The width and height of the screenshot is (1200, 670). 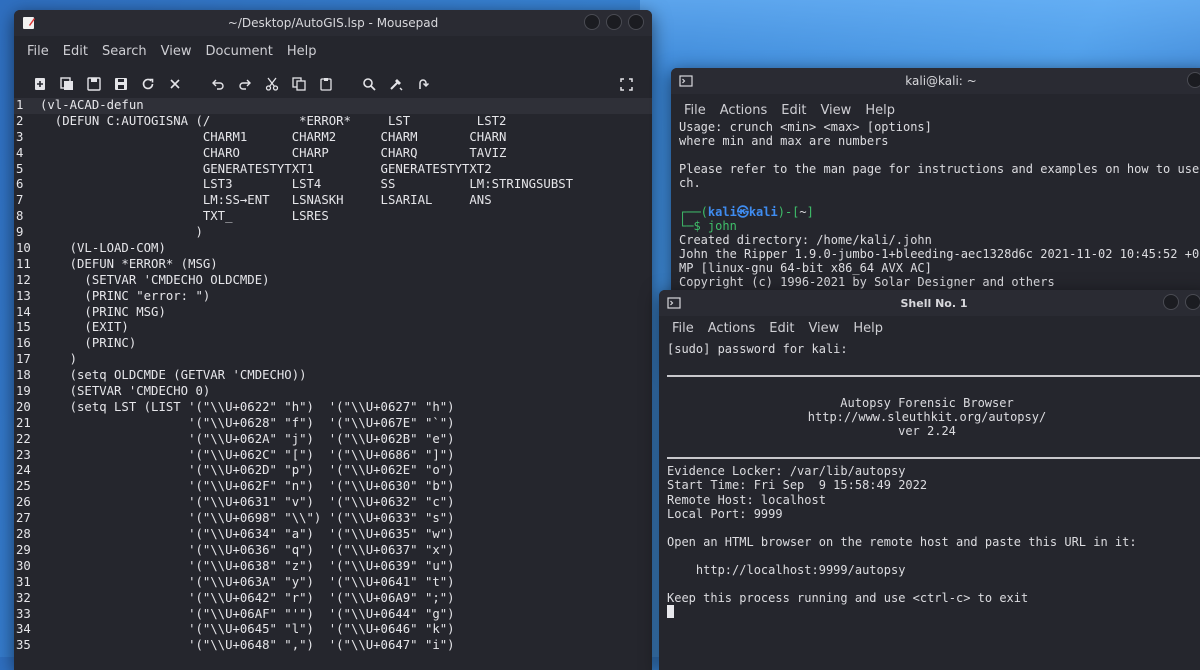 What do you see at coordinates (333, 503) in the screenshot?
I see `code-line: 26 '("\\U+0631" "v") '("\\U+0632" "c")` at bounding box center [333, 503].